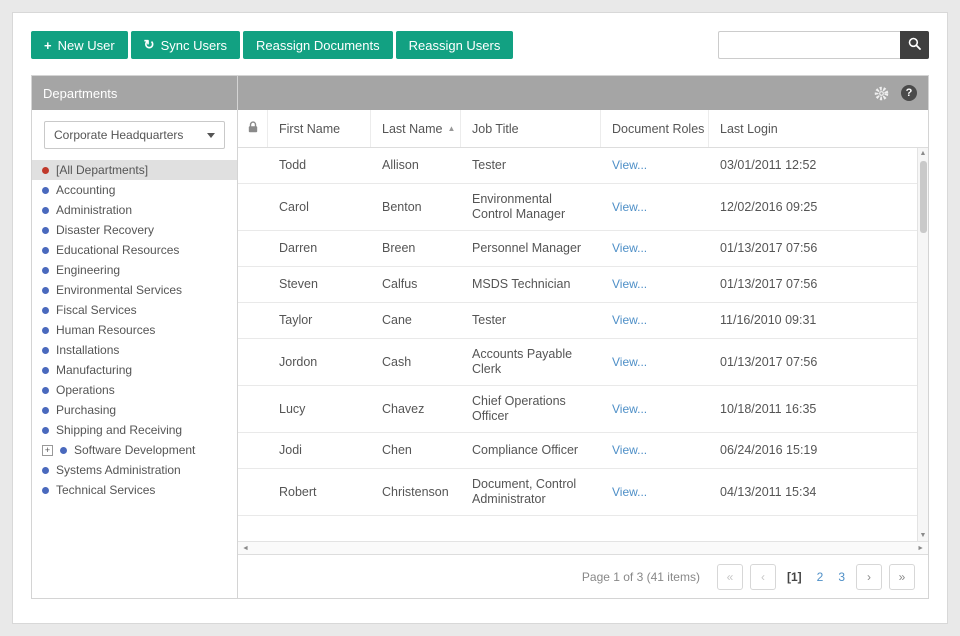 The image size is (960, 636). Describe the element at coordinates (909, 93) in the screenshot. I see `help-icon: ?` at that location.